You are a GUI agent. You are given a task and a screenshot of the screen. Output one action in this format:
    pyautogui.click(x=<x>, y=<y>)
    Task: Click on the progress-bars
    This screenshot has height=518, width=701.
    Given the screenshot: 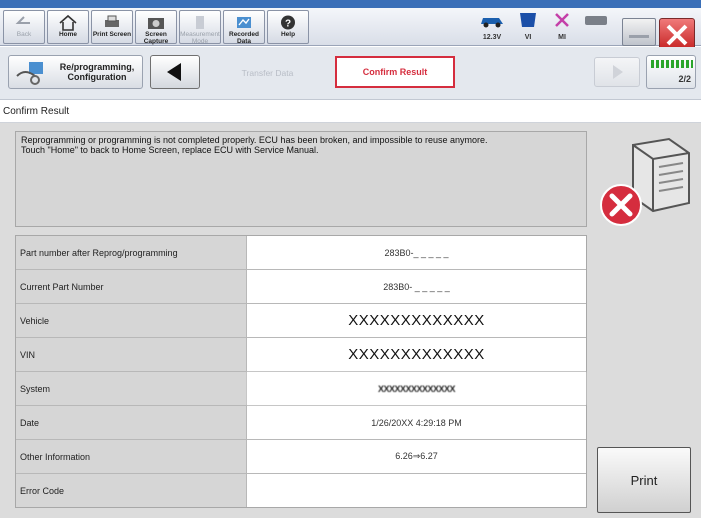 What is the action you would take?
    pyautogui.click(x=672, y=64)
    